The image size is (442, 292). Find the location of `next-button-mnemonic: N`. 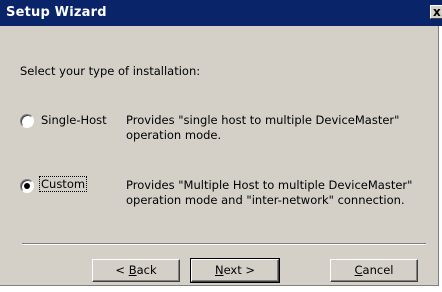

next-button-mnemonic: N is located at coordinates (219, 270).